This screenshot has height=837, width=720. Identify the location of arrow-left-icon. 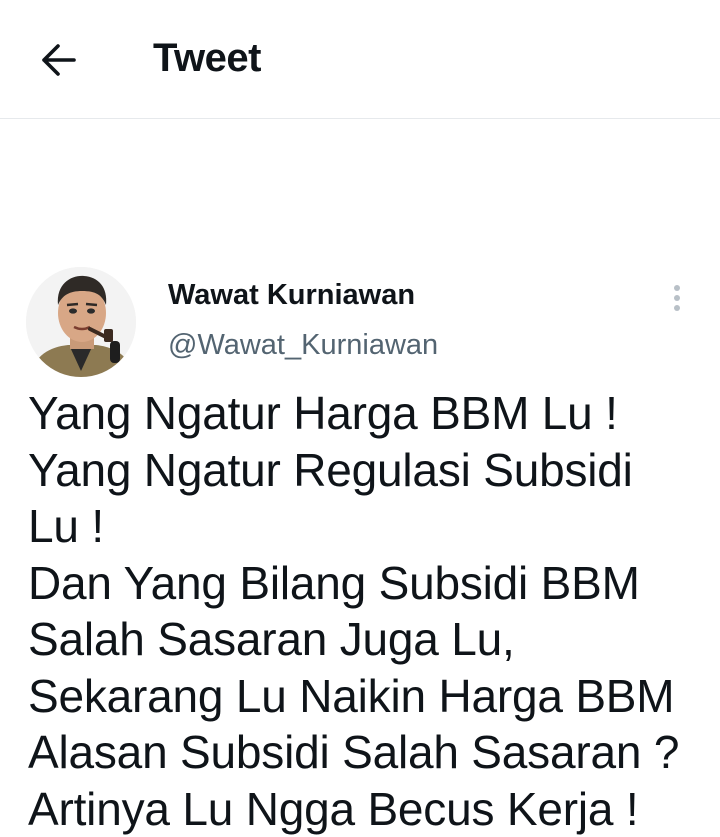
(60, 60).